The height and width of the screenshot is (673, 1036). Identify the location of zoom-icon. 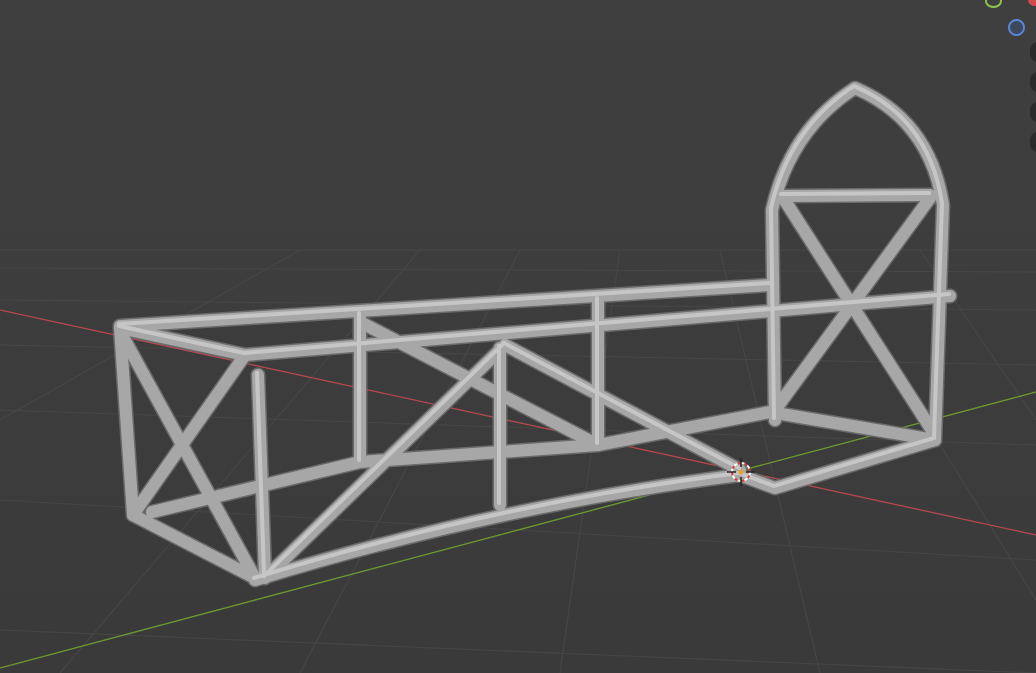
(1033, 52).